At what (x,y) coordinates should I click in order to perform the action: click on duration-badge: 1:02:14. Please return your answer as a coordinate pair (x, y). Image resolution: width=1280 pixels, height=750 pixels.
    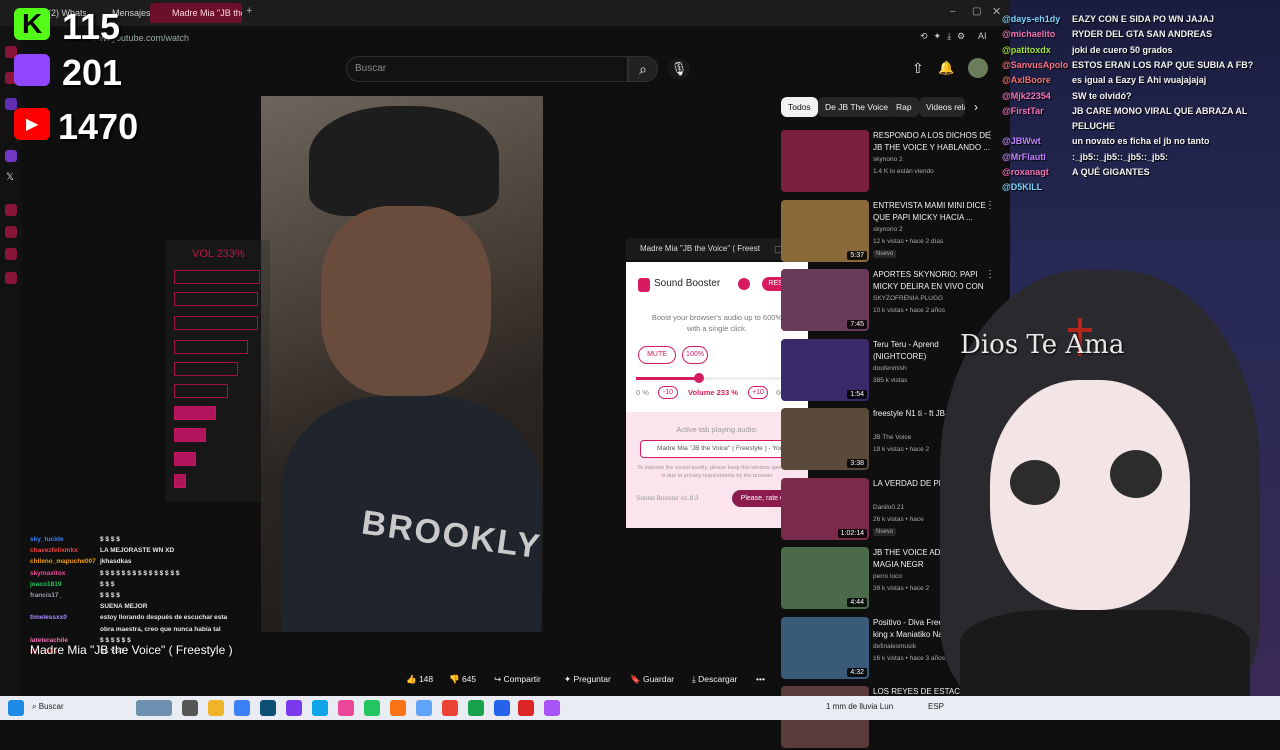
    Looking at the image, I should click on (852, 533).